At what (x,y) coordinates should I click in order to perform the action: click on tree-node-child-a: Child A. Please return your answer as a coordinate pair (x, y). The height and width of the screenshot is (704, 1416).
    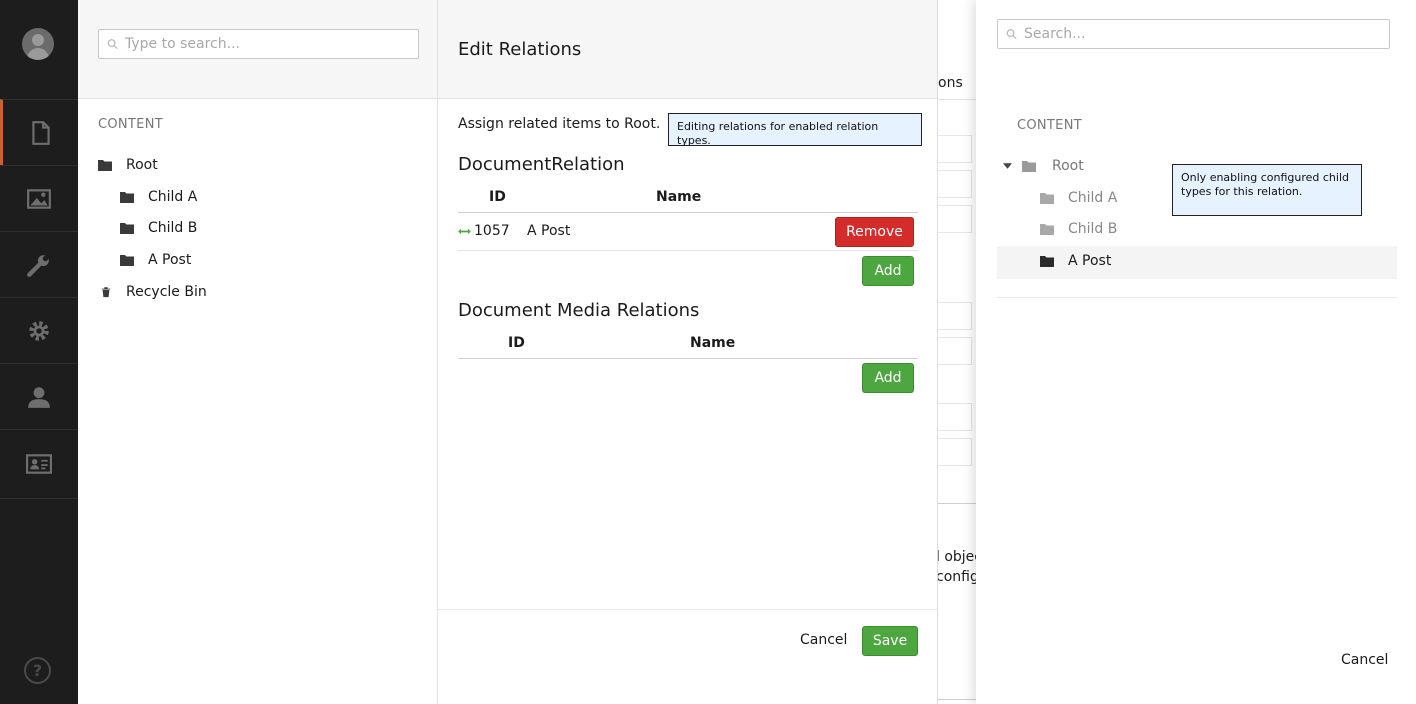
    Looking at the image, I should click on (158, 197).